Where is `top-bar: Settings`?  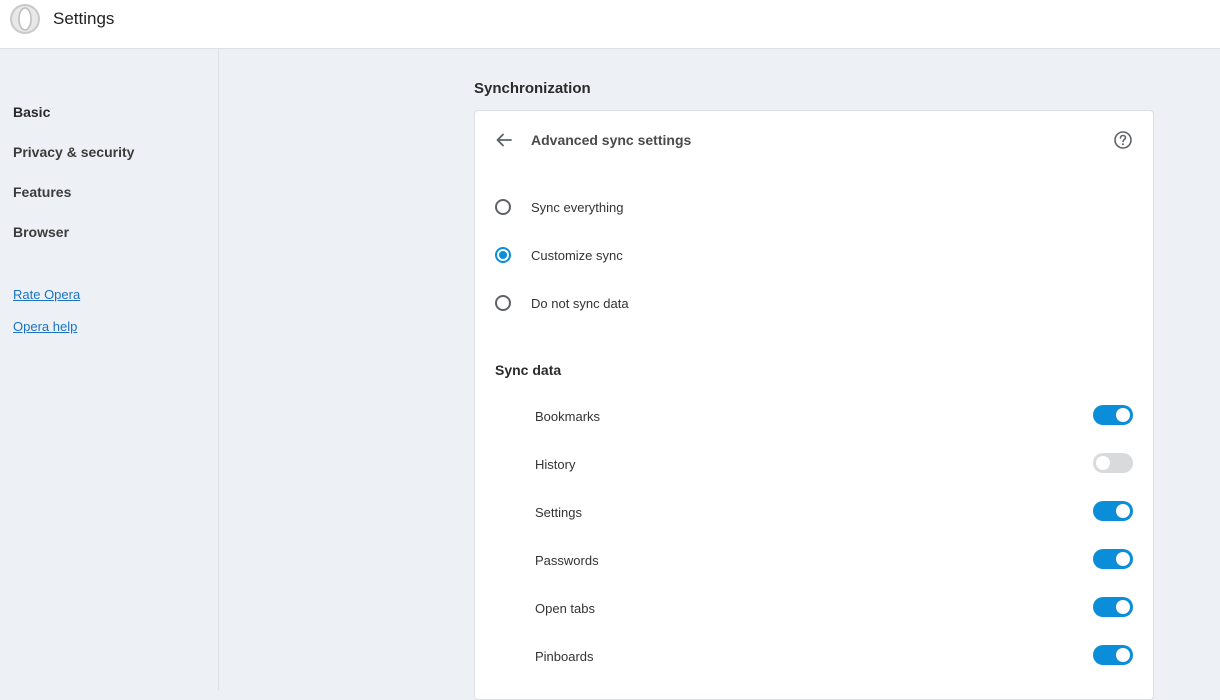 top-bar: Settings is located at coordinates (610, 24).